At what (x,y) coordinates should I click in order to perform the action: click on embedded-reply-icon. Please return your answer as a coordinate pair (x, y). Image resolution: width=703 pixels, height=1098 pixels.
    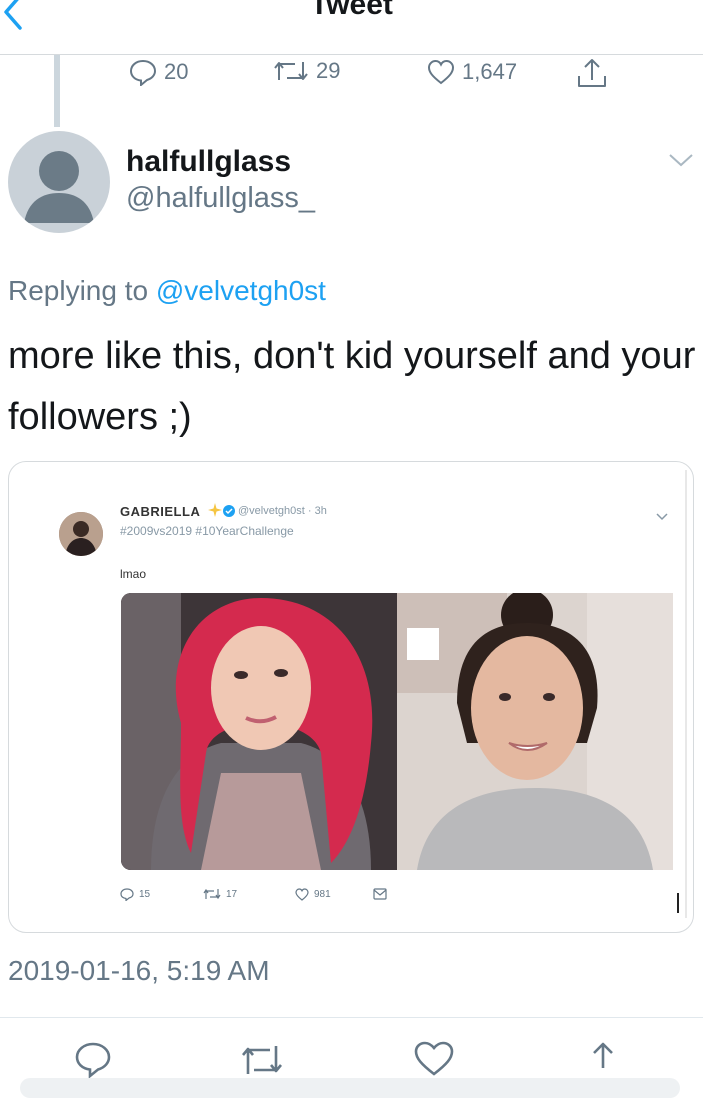
    Looking at the image, I should click on (127, 894).